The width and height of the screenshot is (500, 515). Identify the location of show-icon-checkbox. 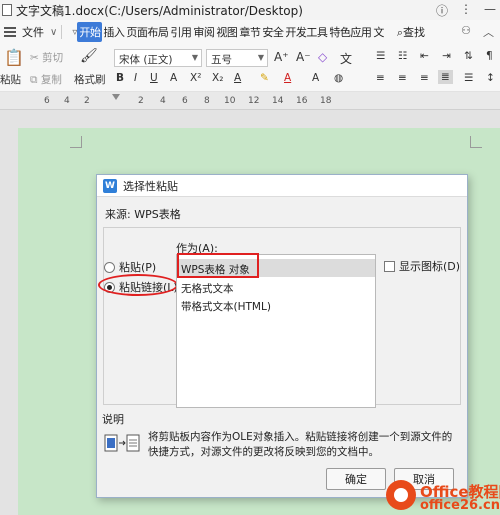
(389, 266).